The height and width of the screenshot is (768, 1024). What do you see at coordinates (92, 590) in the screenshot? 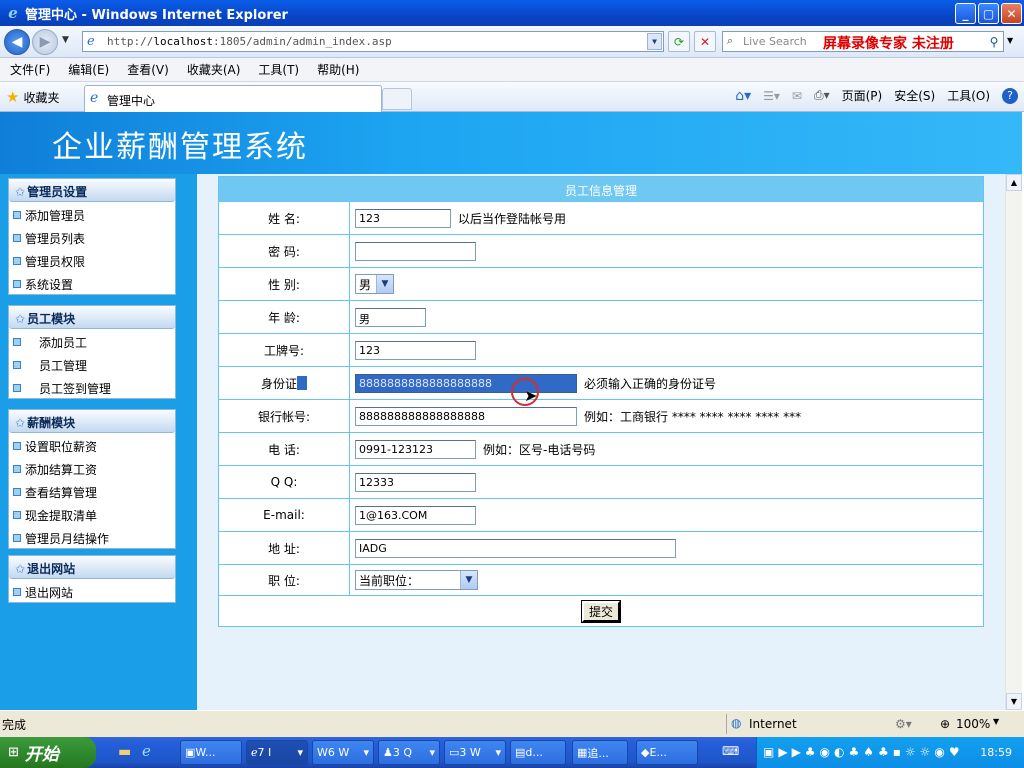
I see `sidebar-item-exit-site: 退出网站` at bounding box center [92, 590].